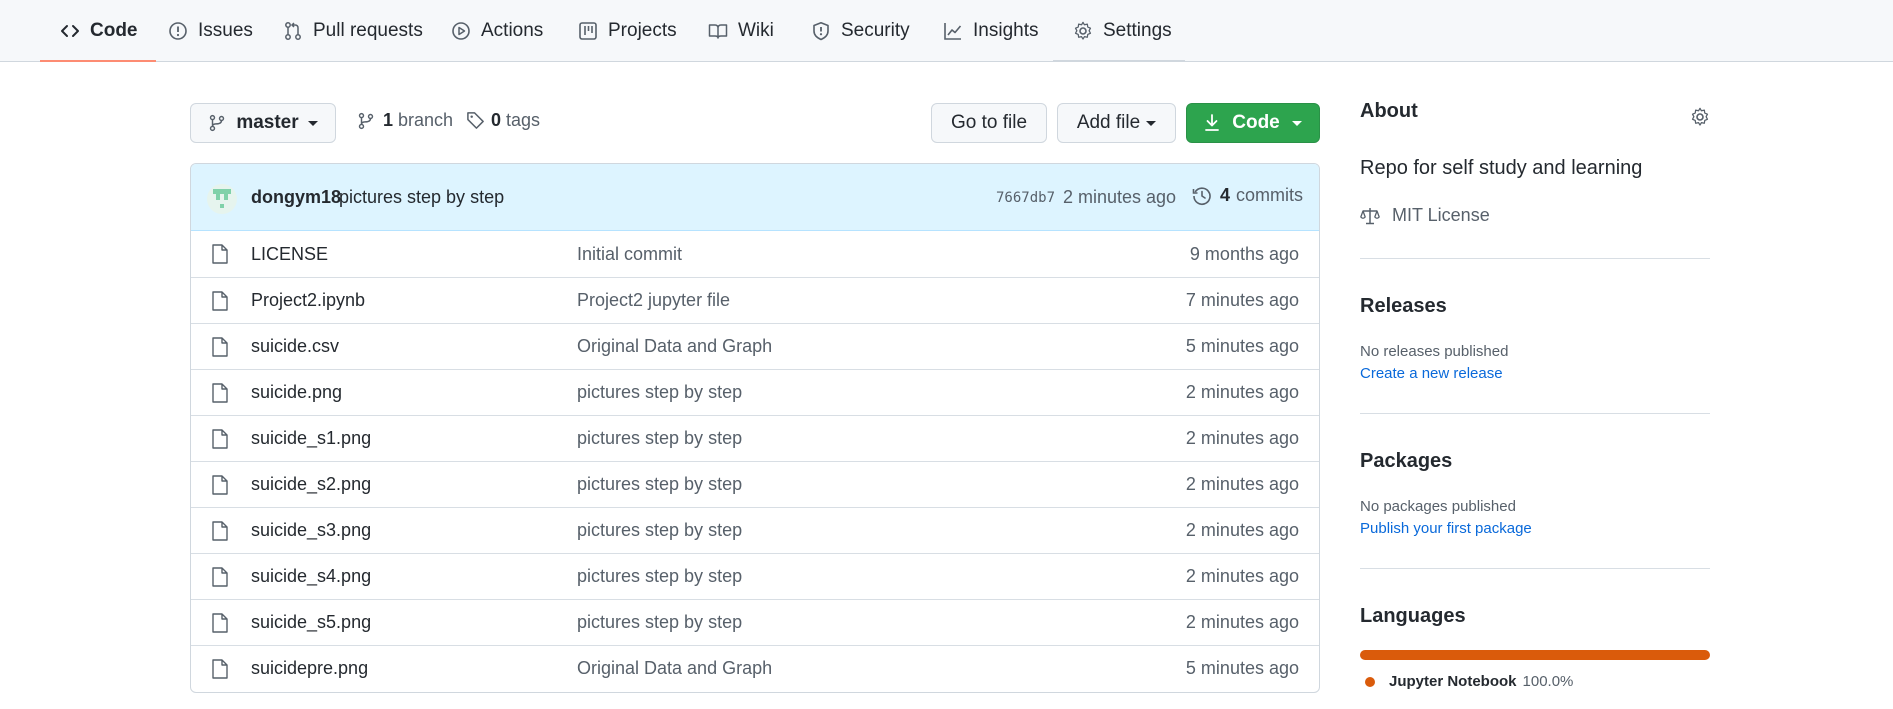 Image resolution: width=1893 pixels, height=709 pixels. I want to click on tab-label: Wiki, so click(756, 30).